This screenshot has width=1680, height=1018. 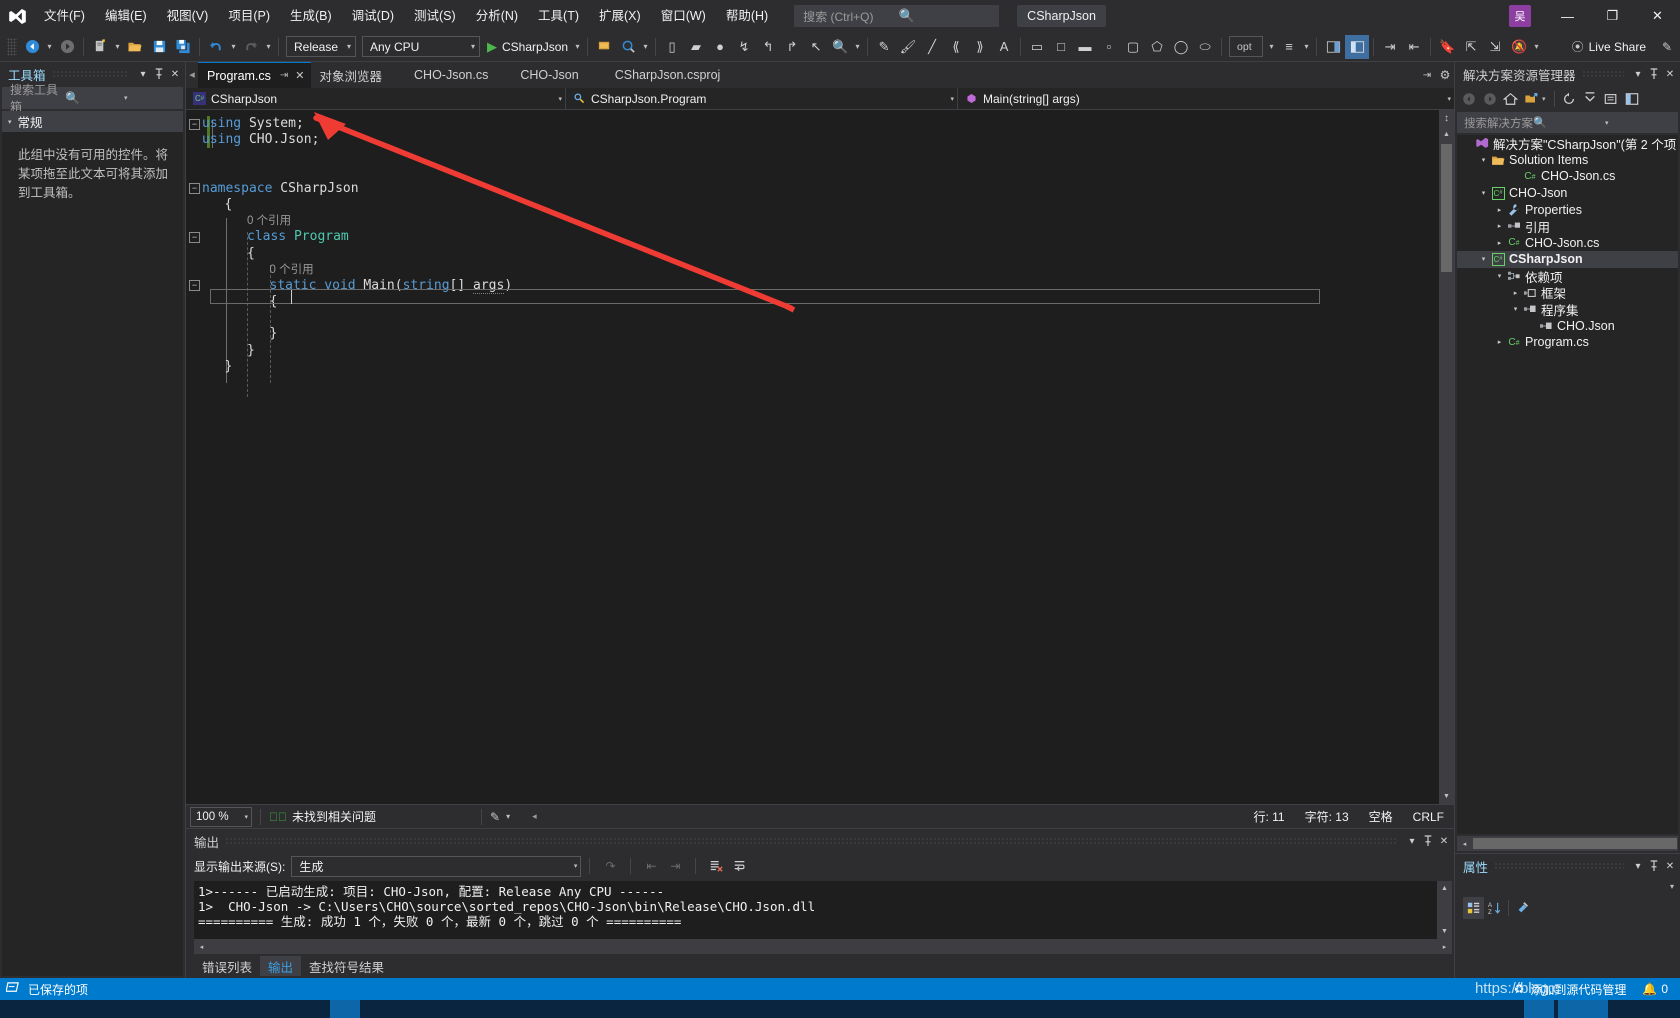 What do you see at coordinates (1473, 908) in the screenshot?
I see `categorized-icon` at bounding box center [1473, 908].